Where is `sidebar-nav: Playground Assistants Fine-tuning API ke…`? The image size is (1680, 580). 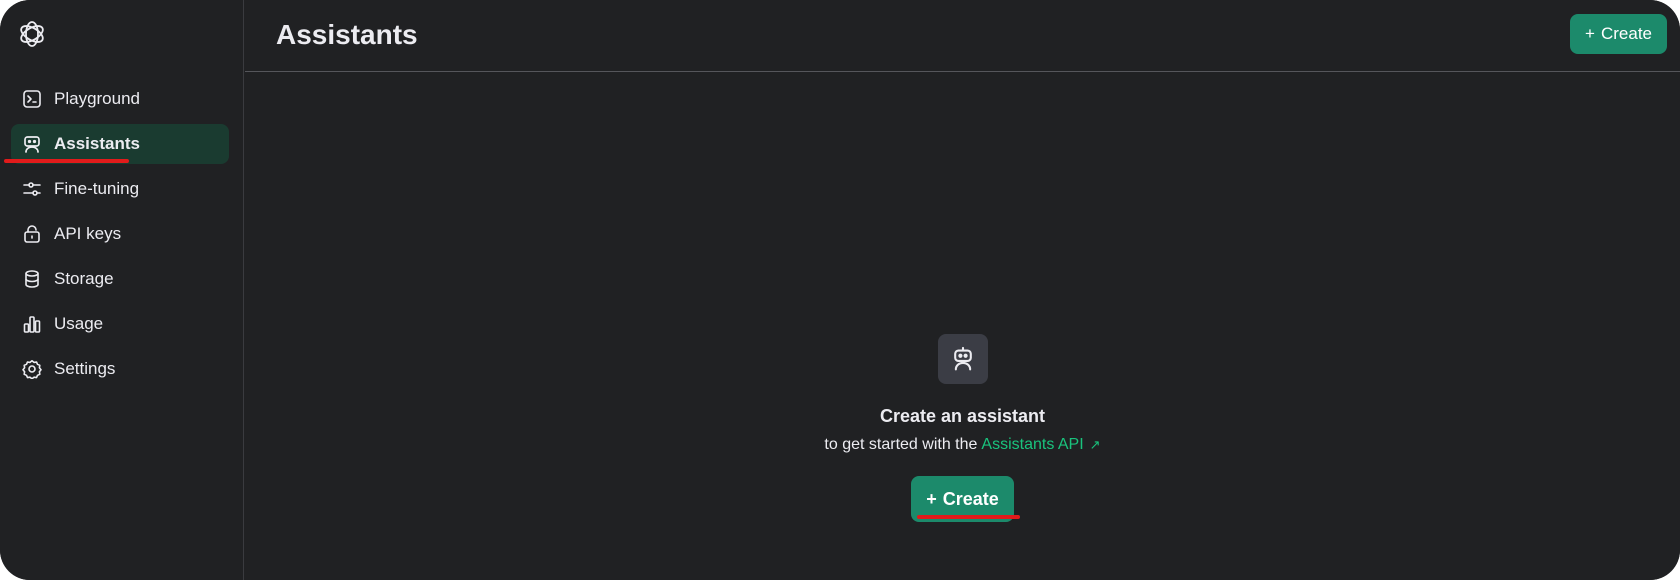 sidebar-nav: Playground Assistants Fine-tuning API ke… is located at coordinates (116, 236).